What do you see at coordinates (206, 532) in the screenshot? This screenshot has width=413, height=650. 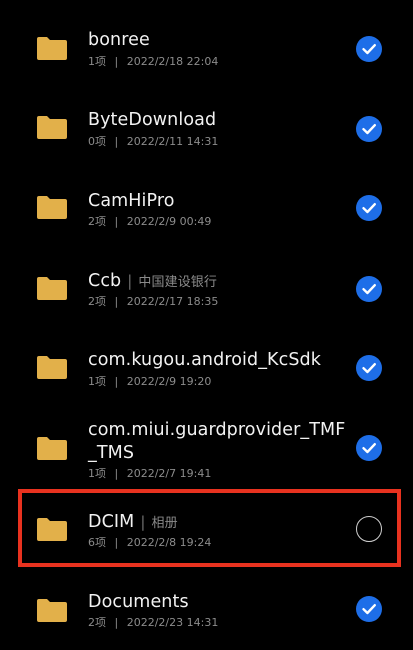 I see `list-item: DCIM | 相册 6项 | 2022/2/8 19:24` at bounding box center [206, 532].